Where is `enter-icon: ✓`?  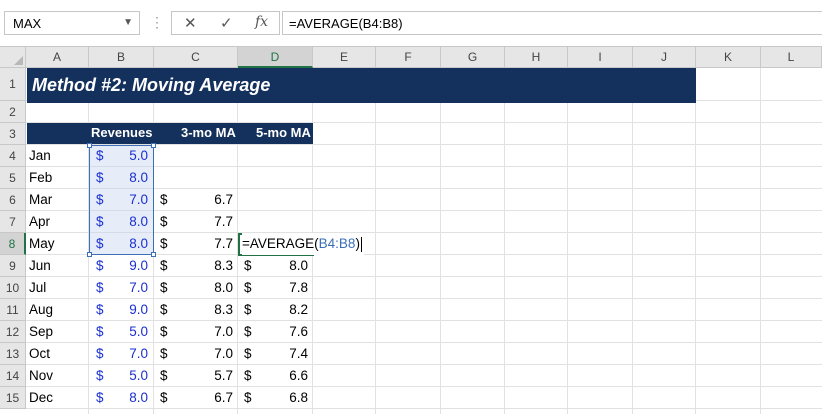 enter-icon: ✓ is located at coordinates (226, 23).